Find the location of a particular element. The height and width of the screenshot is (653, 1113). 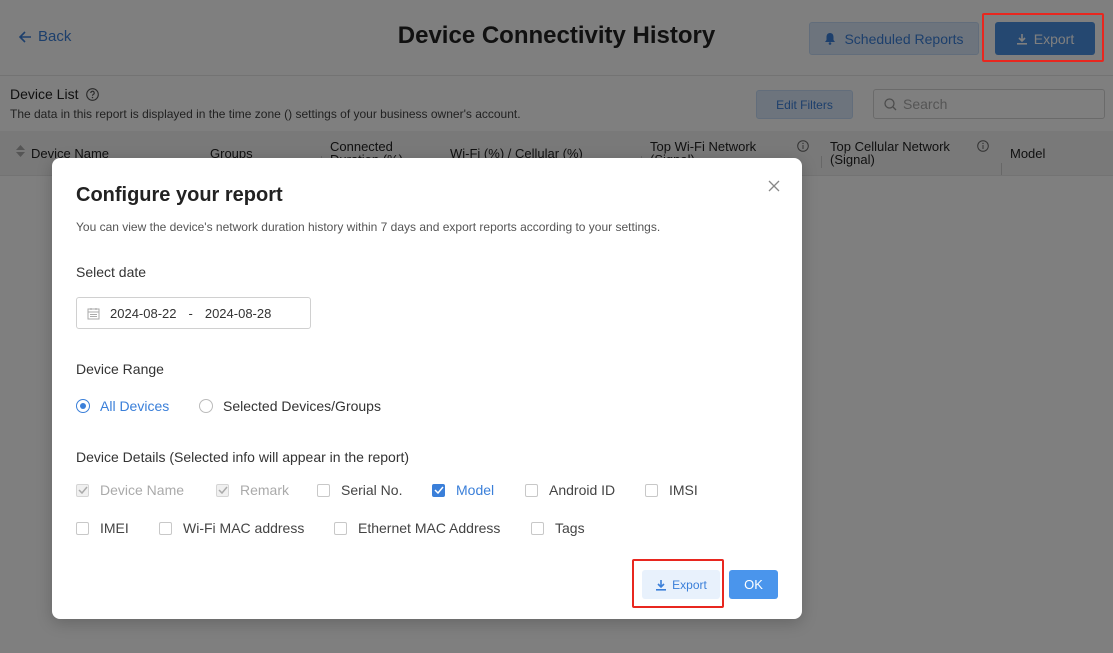

dialog-export-label: Export is located at coordinates (689, 584).